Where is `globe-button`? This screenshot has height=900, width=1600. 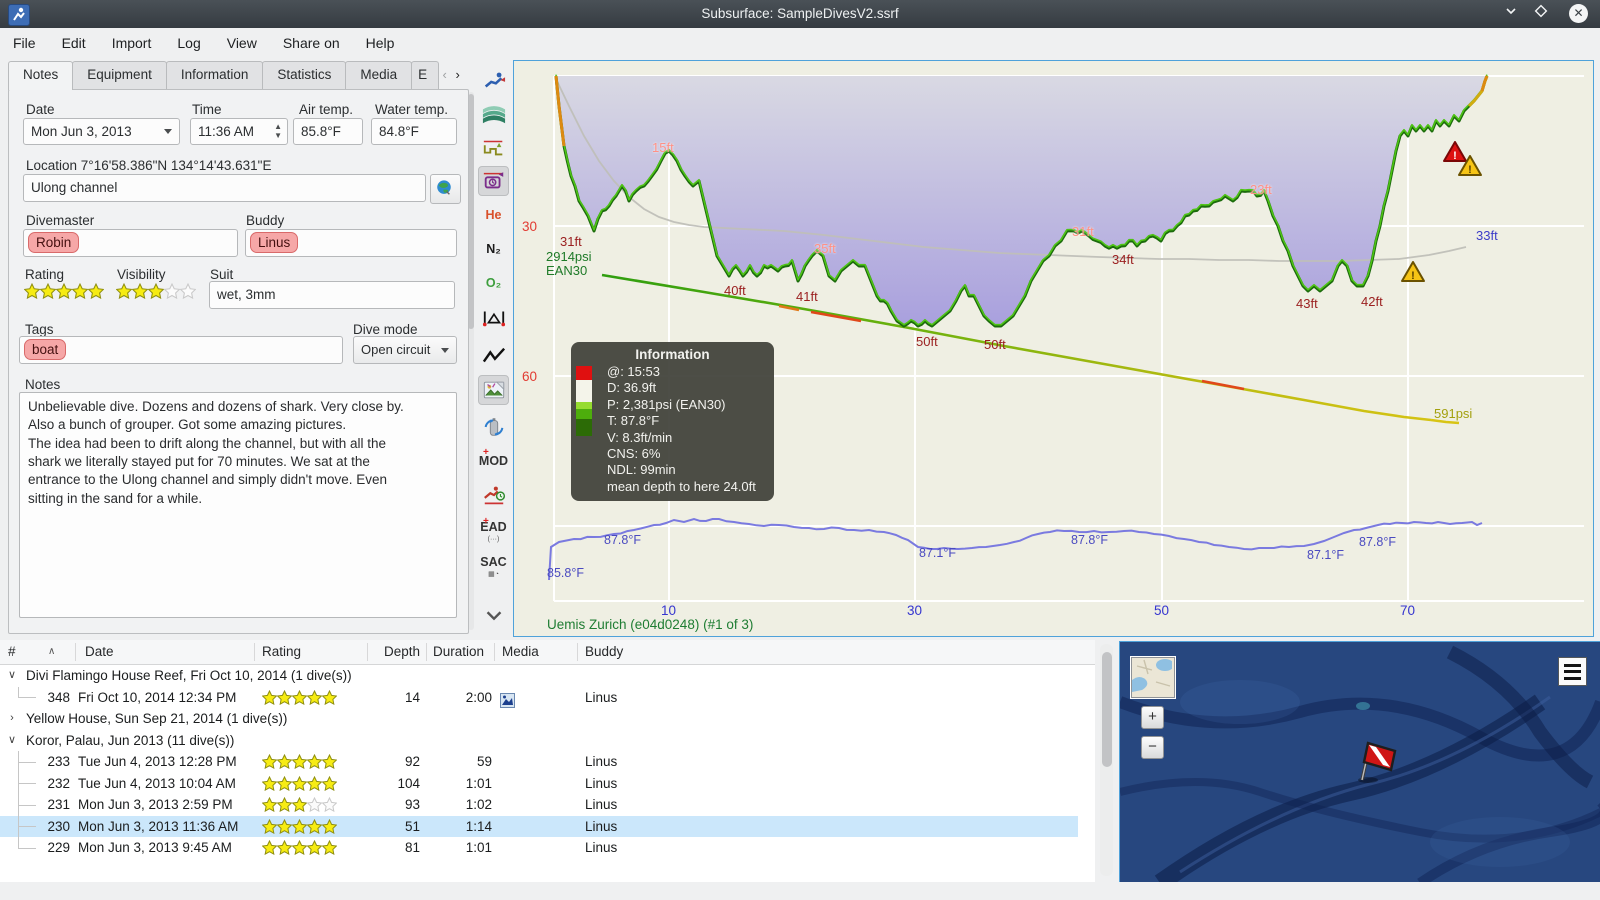
globe-button is located at coordinates (445, 189).